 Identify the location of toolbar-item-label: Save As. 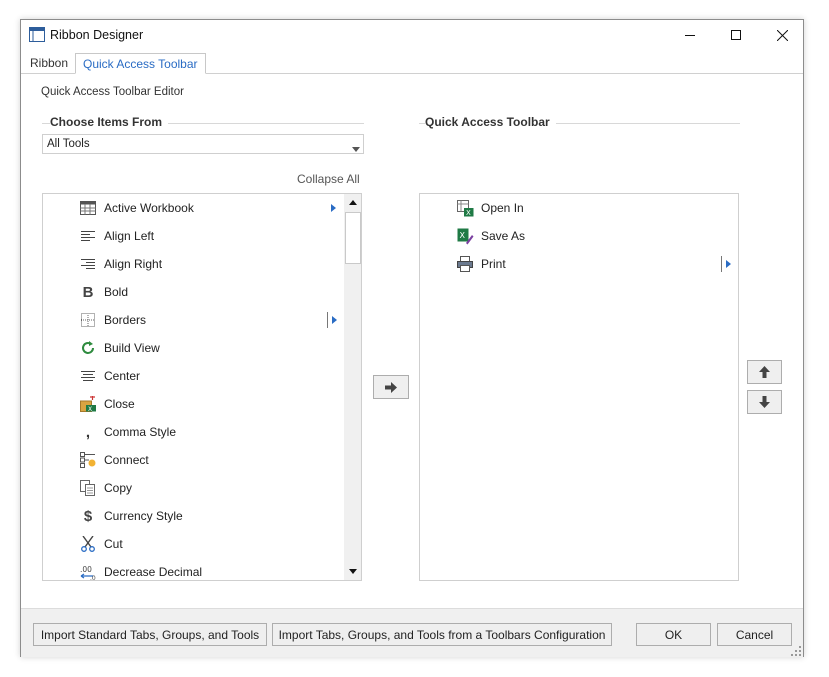
(503, 236).